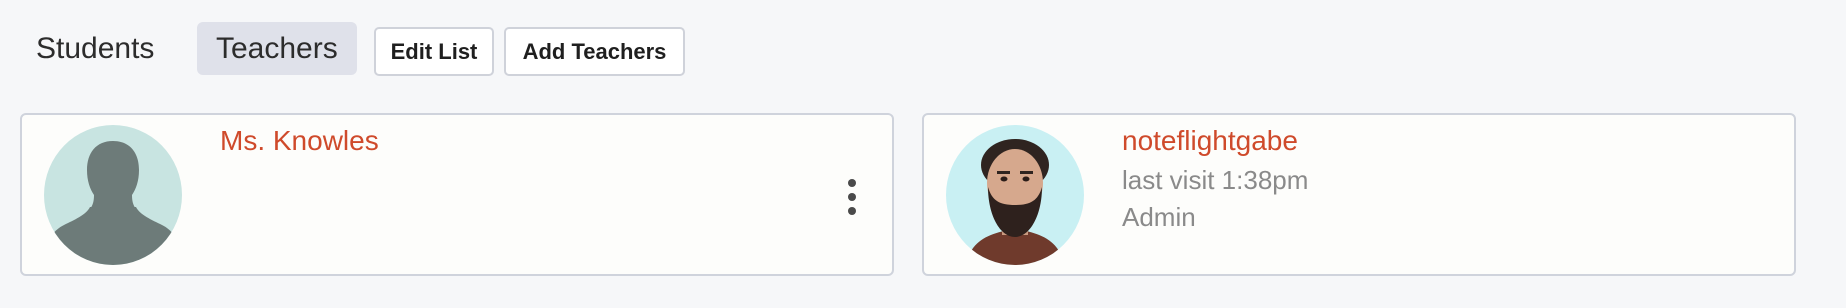 The width and height of the screenshot is (1846, 308). I want to click on add-teachers-button: Add Teachers, so click(594, 51).